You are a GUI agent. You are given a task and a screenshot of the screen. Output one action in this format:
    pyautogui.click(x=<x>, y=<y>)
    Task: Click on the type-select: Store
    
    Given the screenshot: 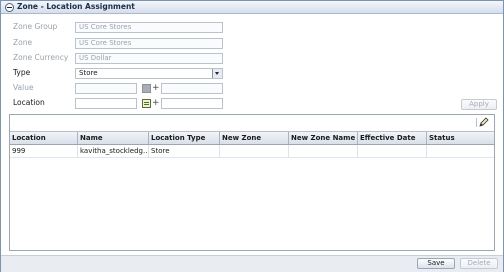 What is the action you would take?
    pyautogui.click(x=149, y=73)
    